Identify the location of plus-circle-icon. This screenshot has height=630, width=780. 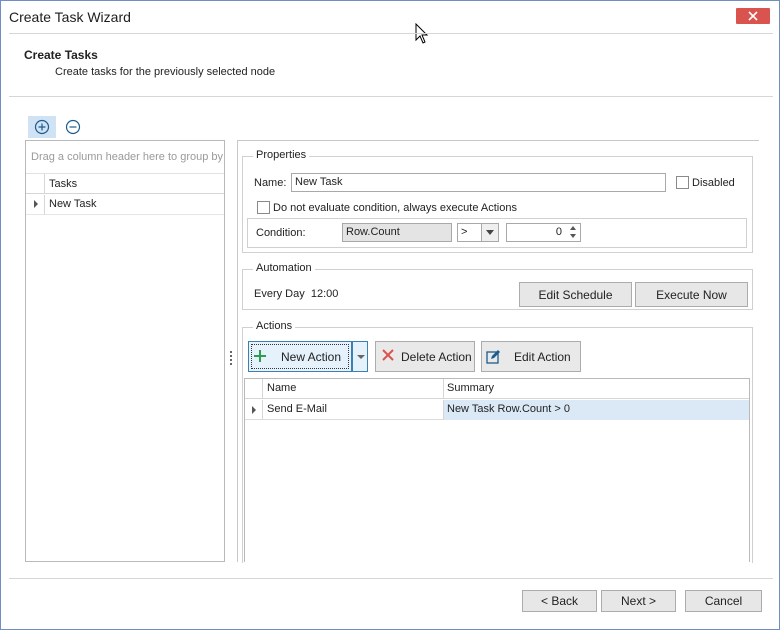
(42, 127).